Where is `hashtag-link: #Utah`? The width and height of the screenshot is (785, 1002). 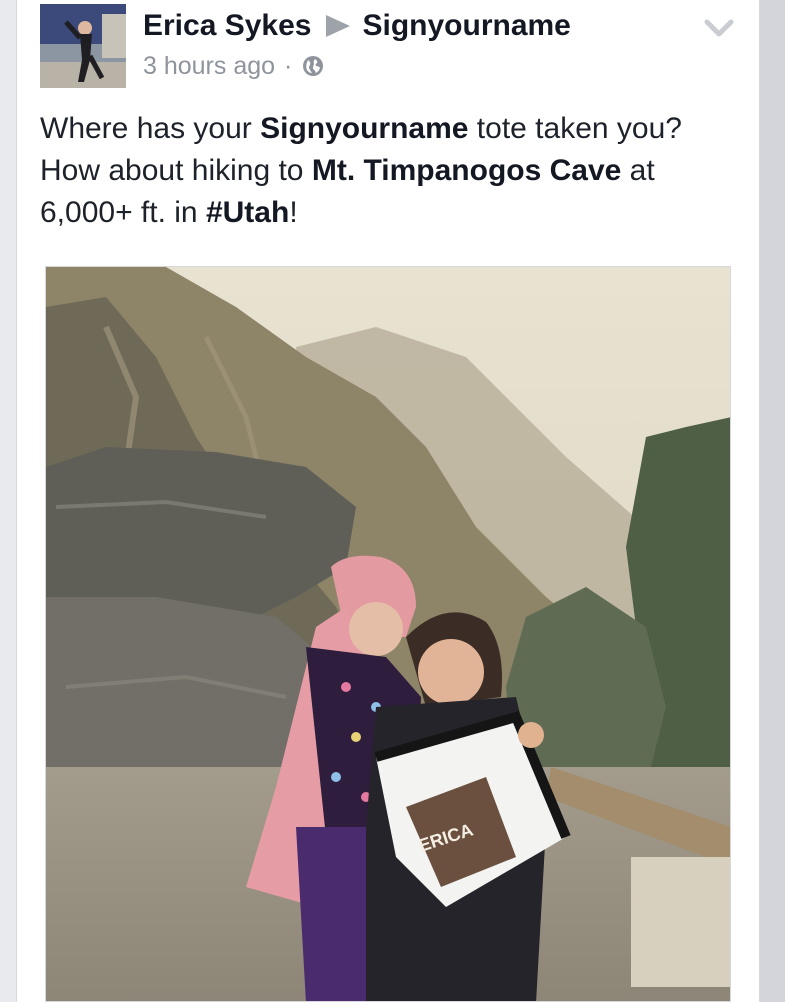
hashtag-link: #Utah is located at coordinates (247, 212).